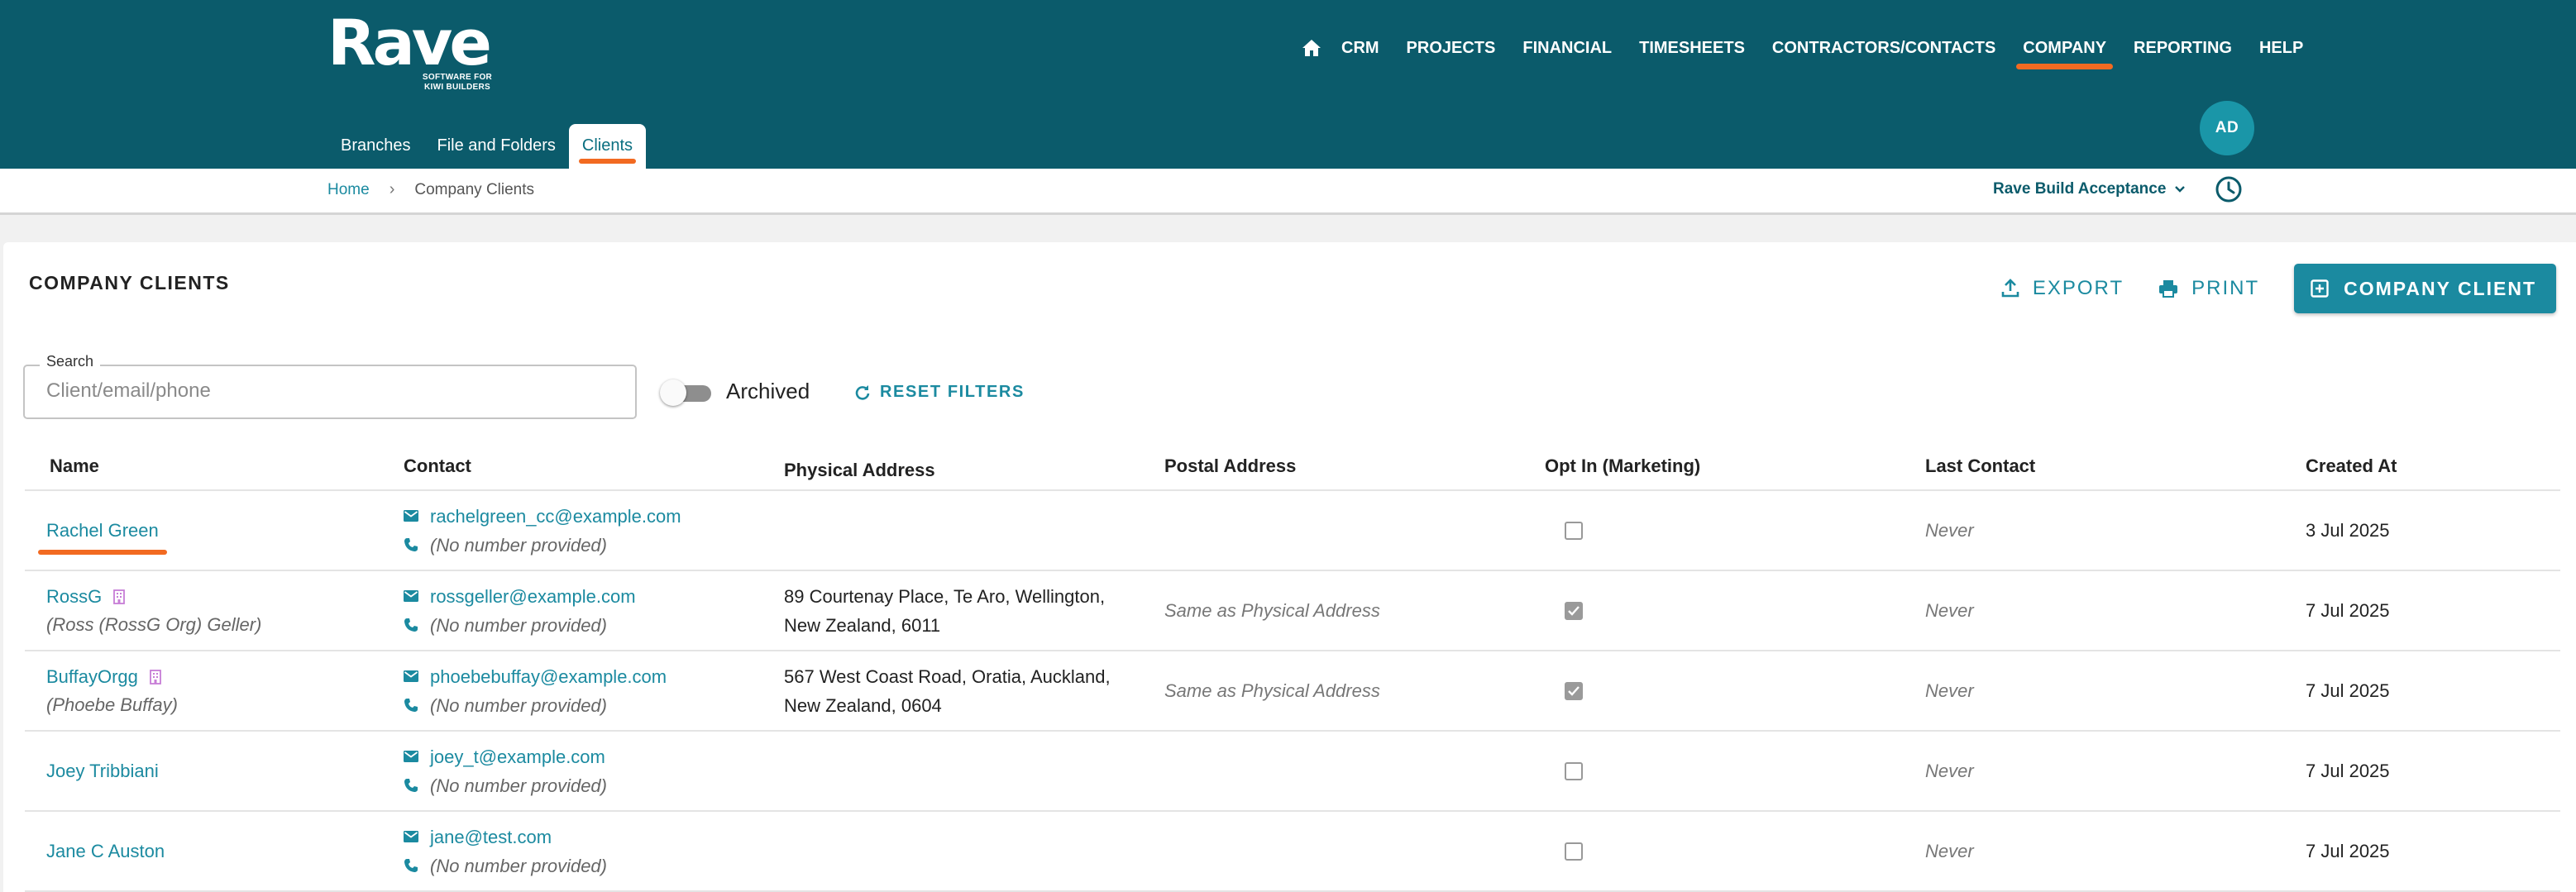  What do you see at coordinates (112, 677) in the screenshot?
I see `client-name-link: BuffayOrgg` at bounding box center [112, 677].